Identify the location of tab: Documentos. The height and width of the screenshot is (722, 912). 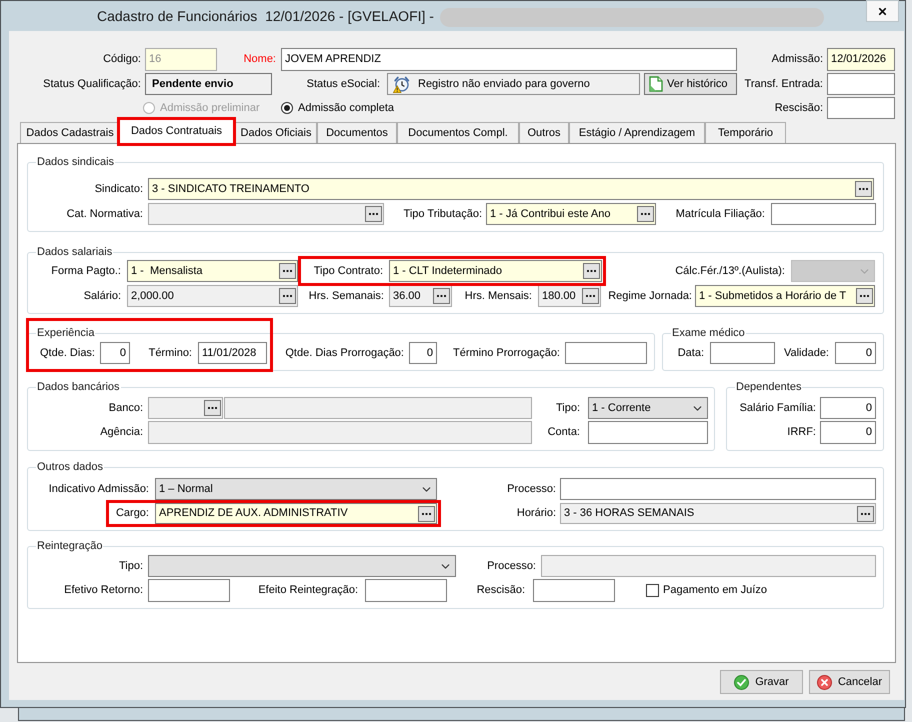
(357, 132).